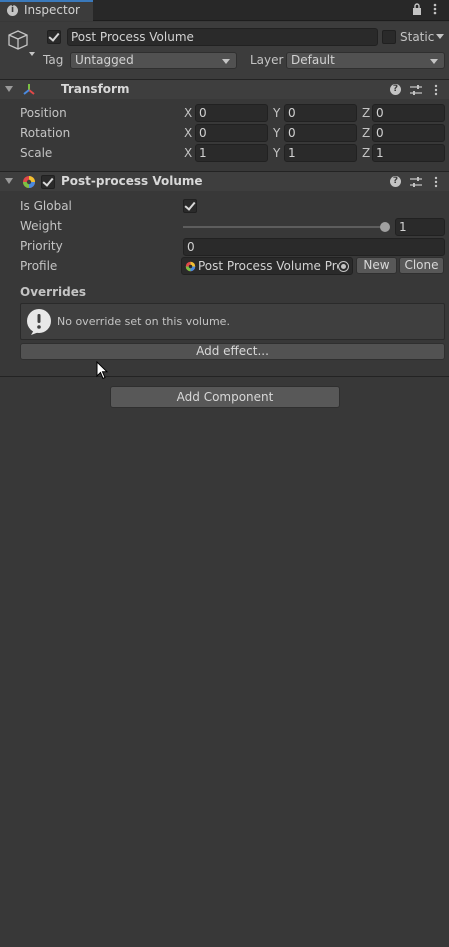 Image resolution: width=449 pixels, height=947 pixels. I want to click on static-label: Static, so click(422, 37).